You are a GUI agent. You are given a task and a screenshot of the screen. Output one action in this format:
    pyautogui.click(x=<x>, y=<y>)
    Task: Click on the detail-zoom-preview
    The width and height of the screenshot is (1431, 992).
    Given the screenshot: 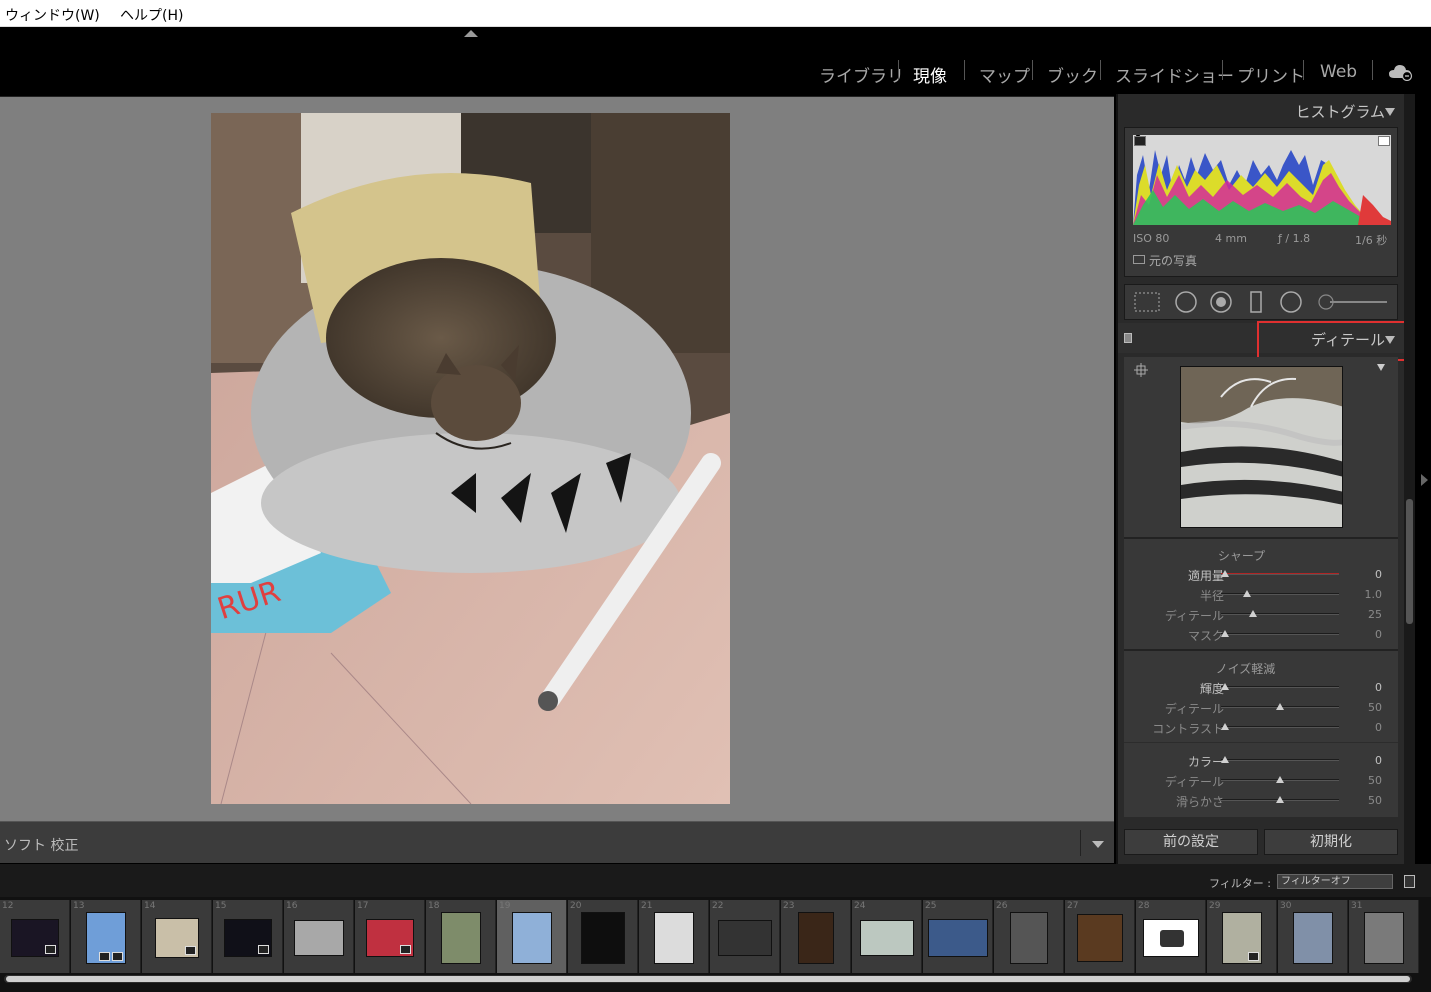 What is the action you would take?
    pyautogui.click(x=1261, y=447)
    